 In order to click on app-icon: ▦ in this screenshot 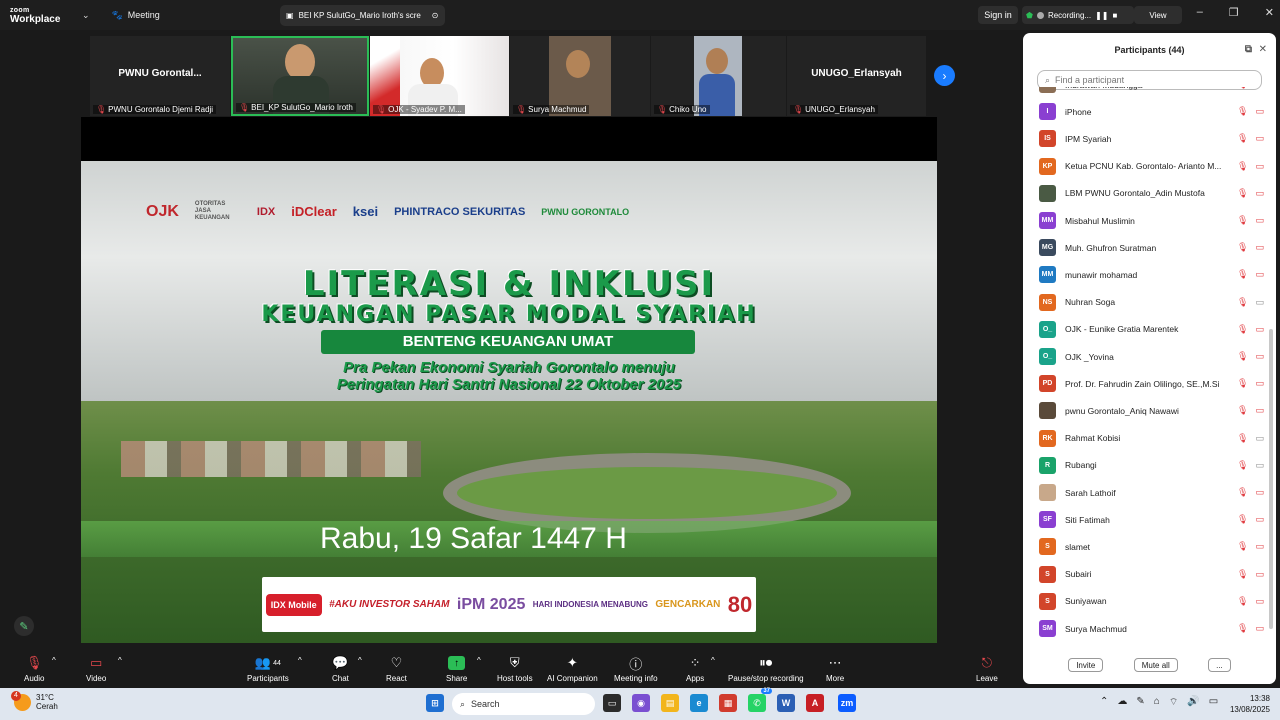, I will do `click(728, 703)`.